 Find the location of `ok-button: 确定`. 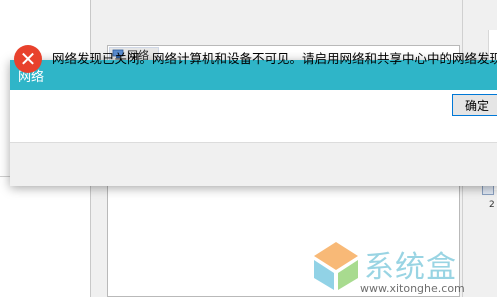

ok-button: 确定 is located at coordinates (474, 105).